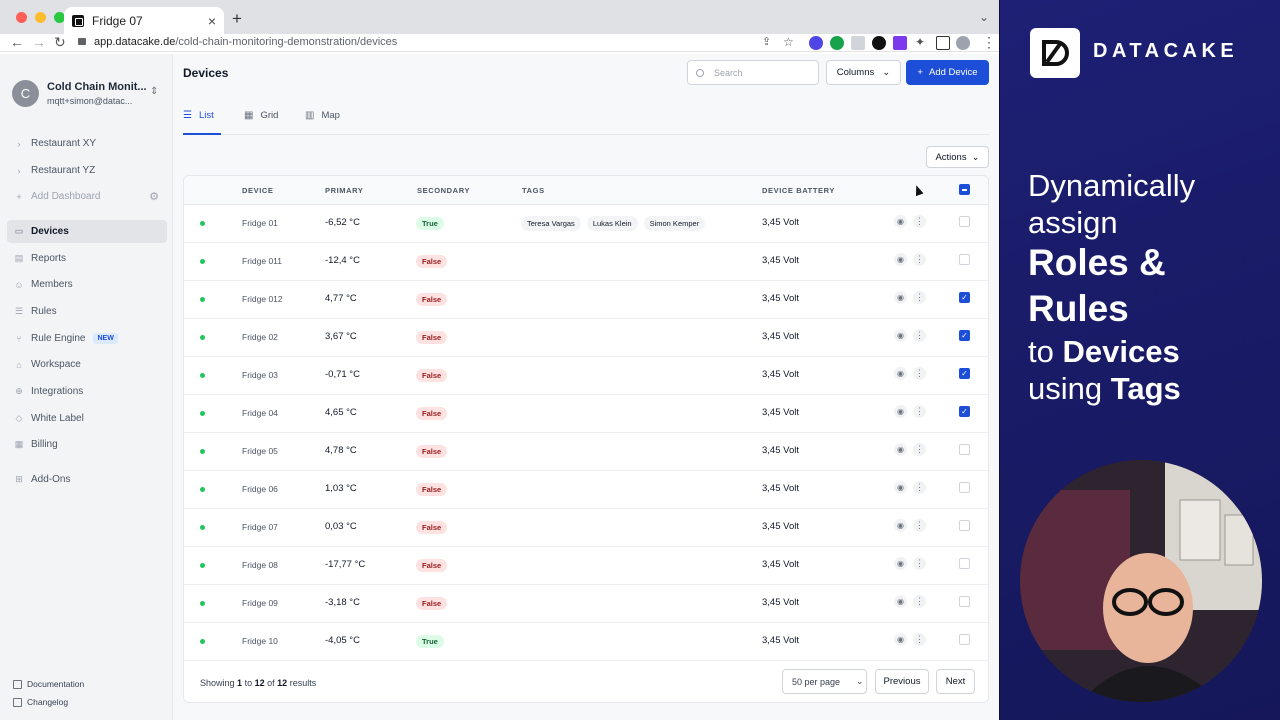 This screenshot has height=720, width=1280. What do you see at coordinates (586, 300) in the screenshot?
I see `table-row: Fridge 012 4,77 °C False 3,45 Volt ◉ ⋮ ✓` at bounding box center [586, 300].